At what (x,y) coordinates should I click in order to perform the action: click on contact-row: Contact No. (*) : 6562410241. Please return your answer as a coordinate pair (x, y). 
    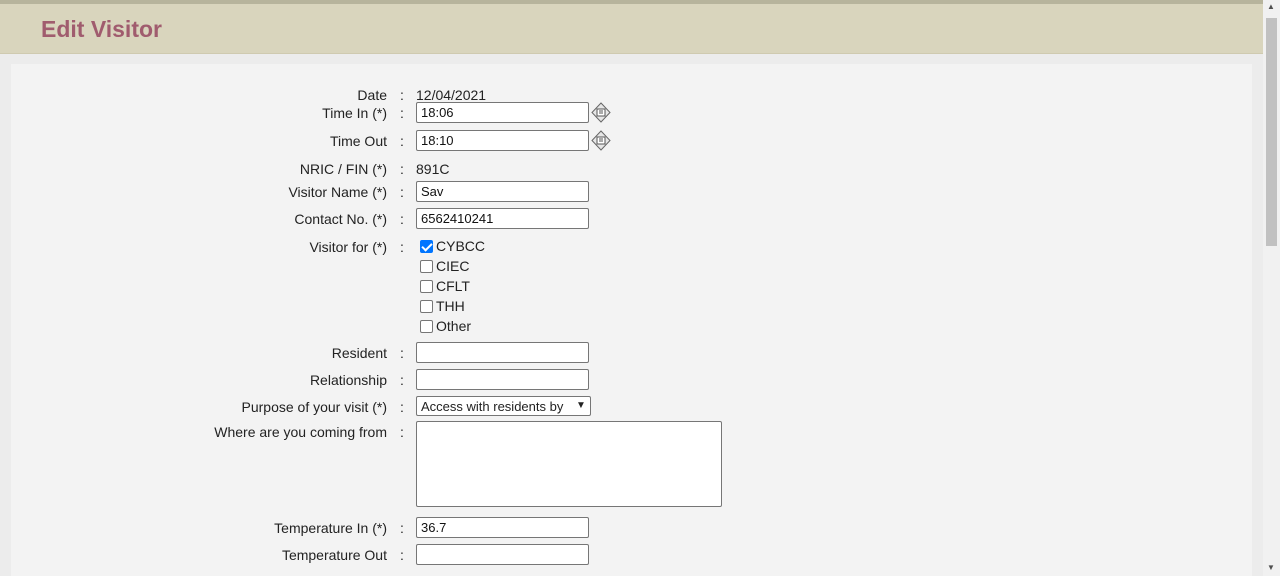
    Looking at the image, I should click on (631, 220).